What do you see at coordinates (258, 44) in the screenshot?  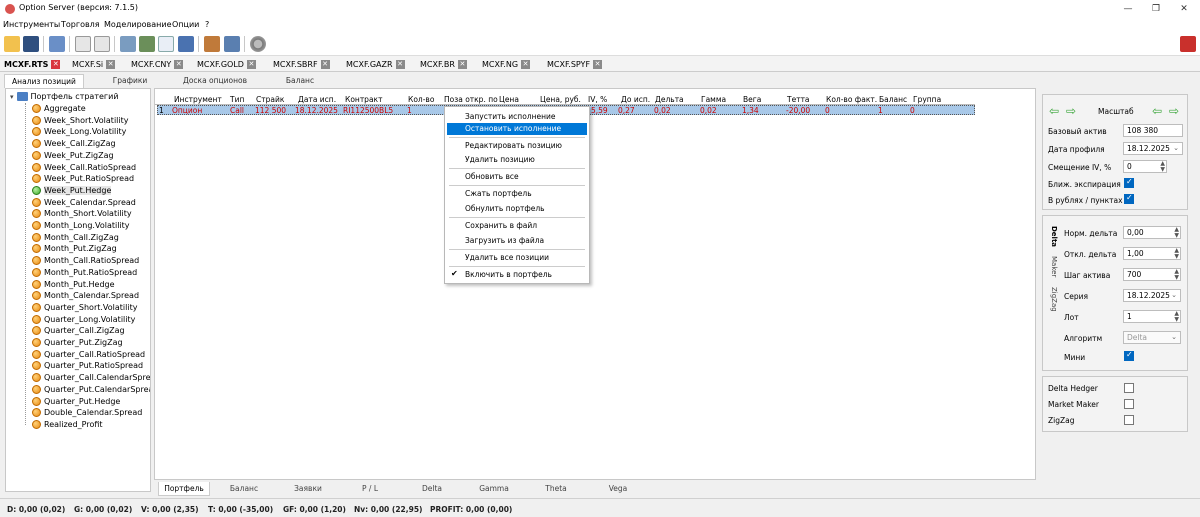 I see `gear-icon` at bounding box center [258, 44].